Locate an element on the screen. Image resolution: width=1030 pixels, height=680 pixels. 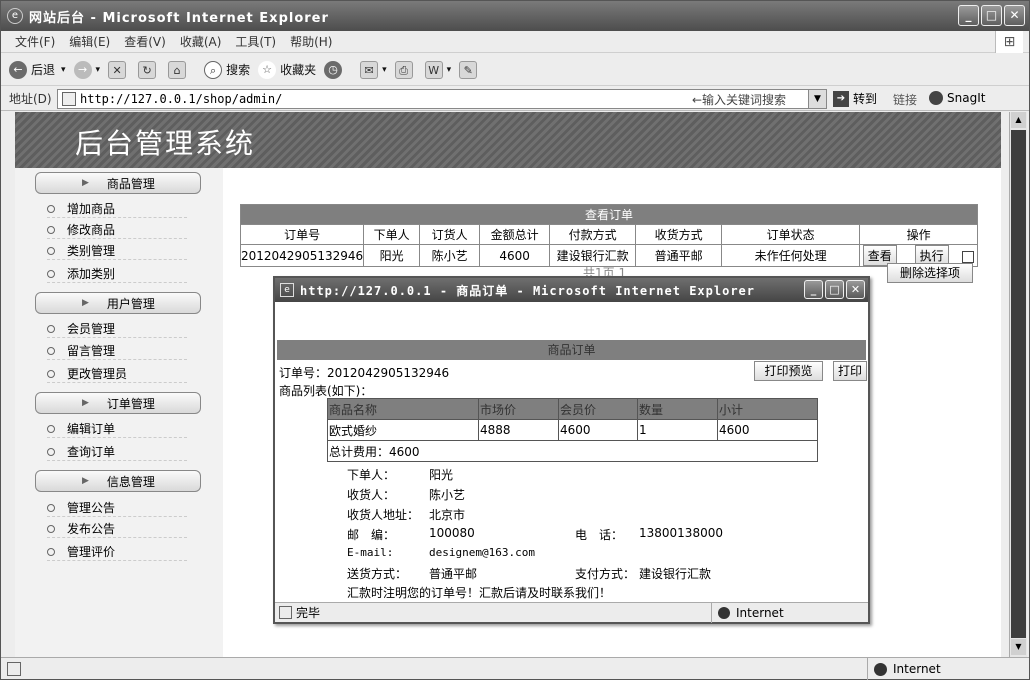
history-button: ◷ is located at coordinates (335, 69).